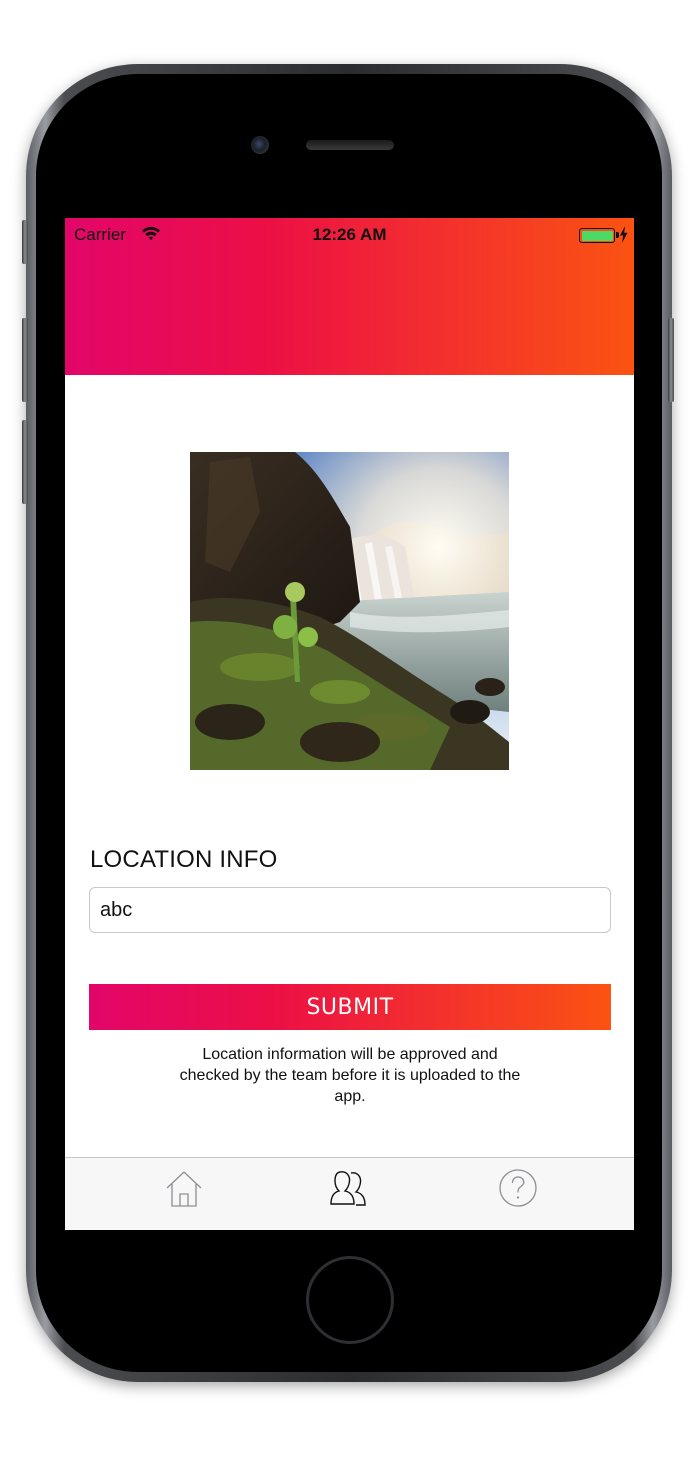 The image size is (700, 1479). I want to click on location-info-input, so click(350, 910).